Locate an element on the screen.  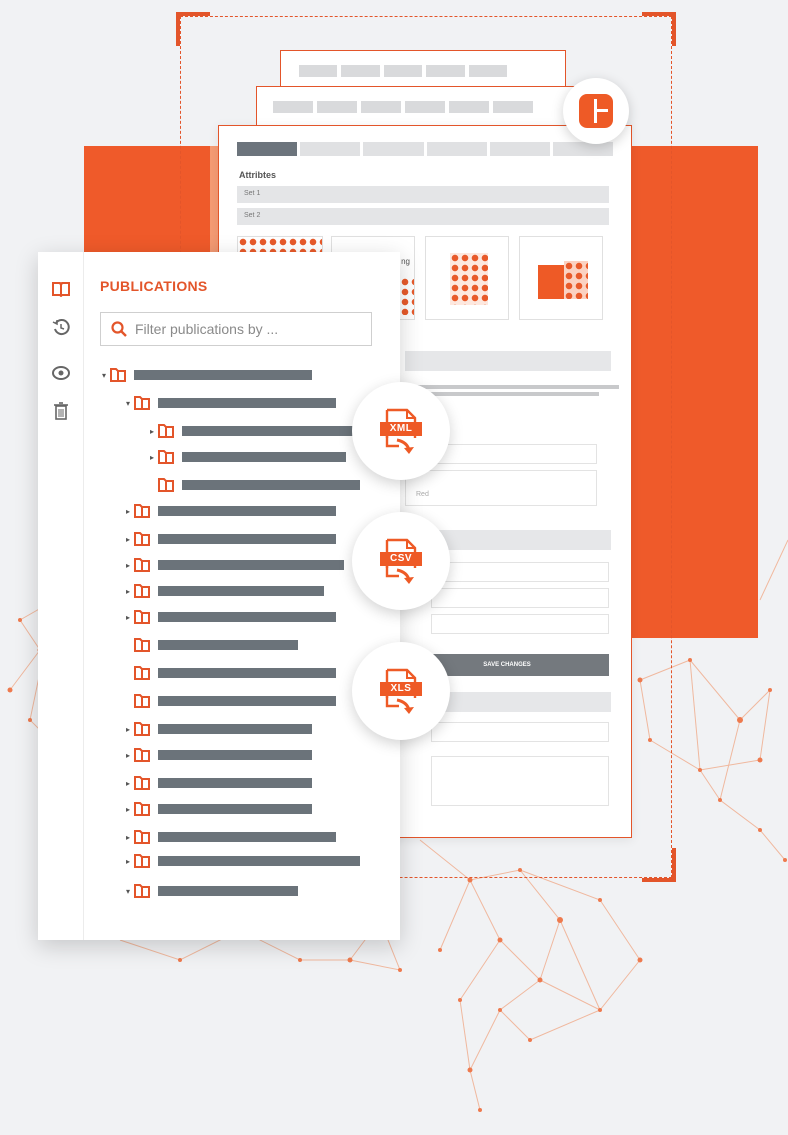
eye-icon is located at coordinates (61, 373).